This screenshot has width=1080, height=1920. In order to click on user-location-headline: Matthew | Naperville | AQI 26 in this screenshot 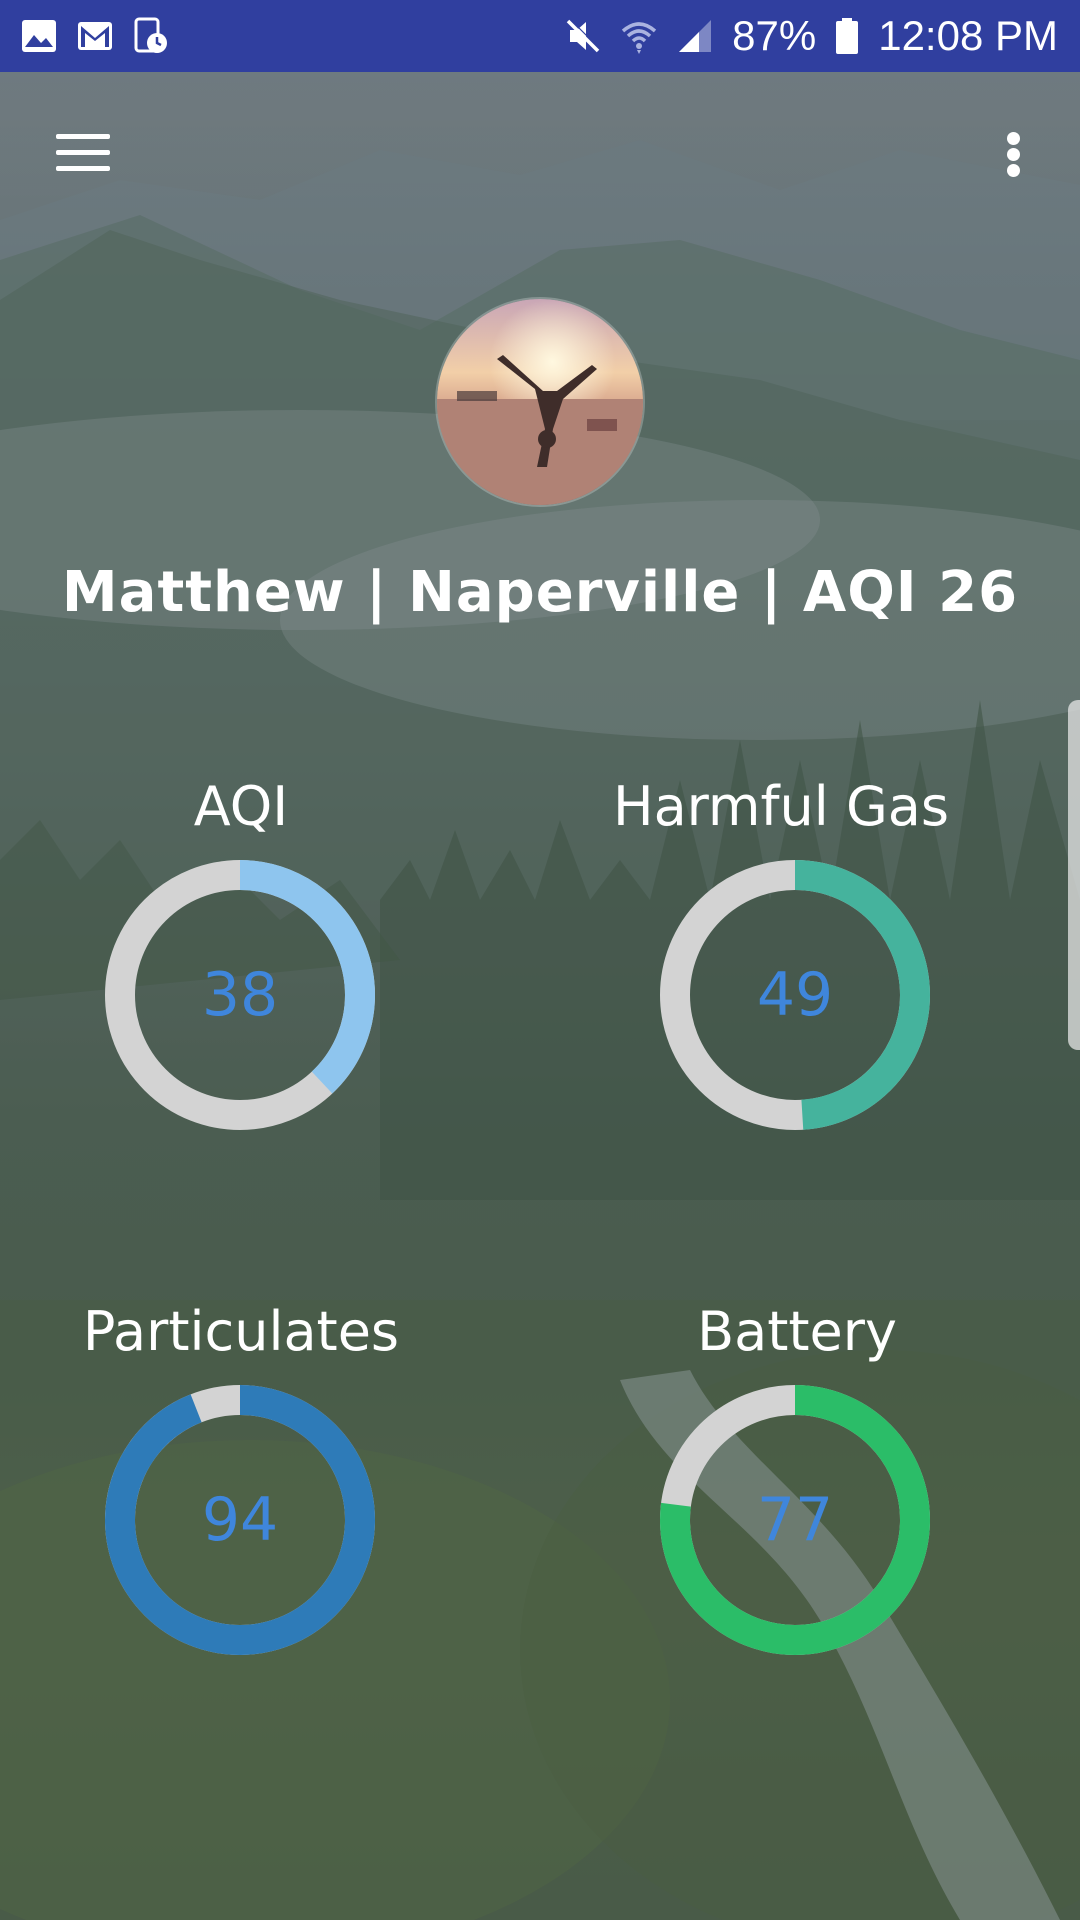, I will do `click(540, 592)`.